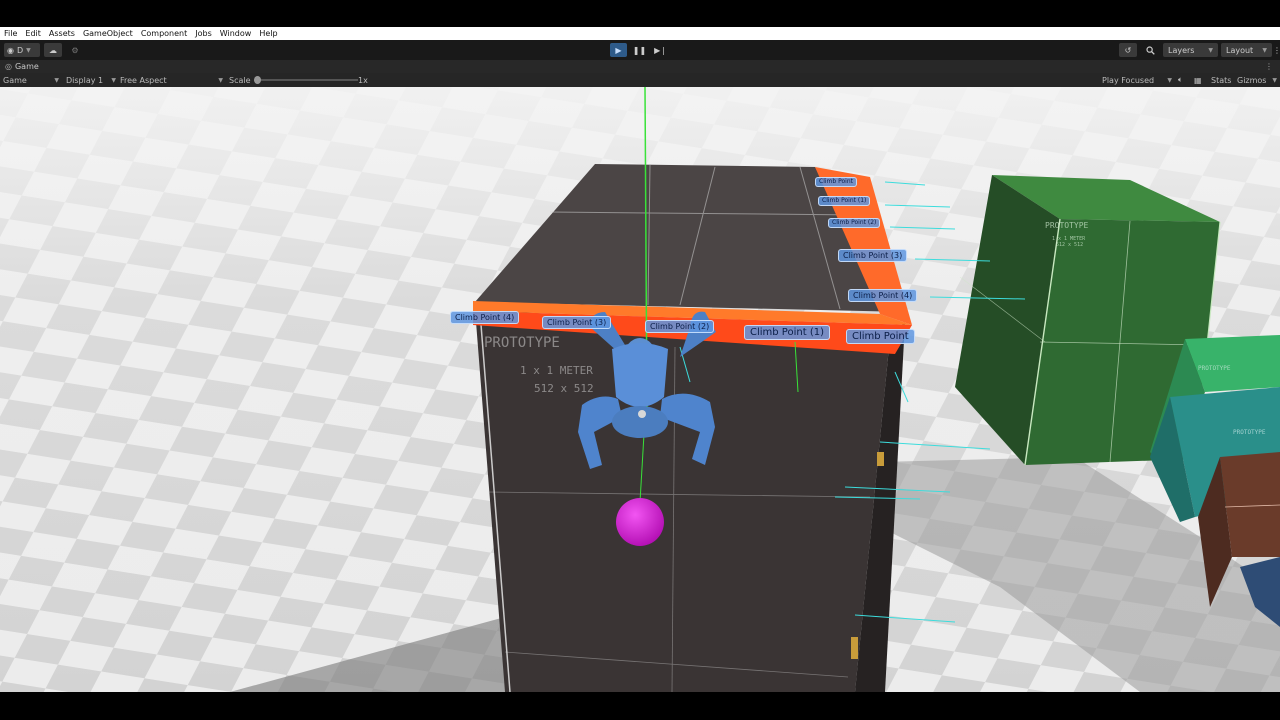 The image size is (1280, 720). What do you see at coordinates (27, 66) in the screenshot?
I see `tab-game: Game` at bounding box center [27, 66].